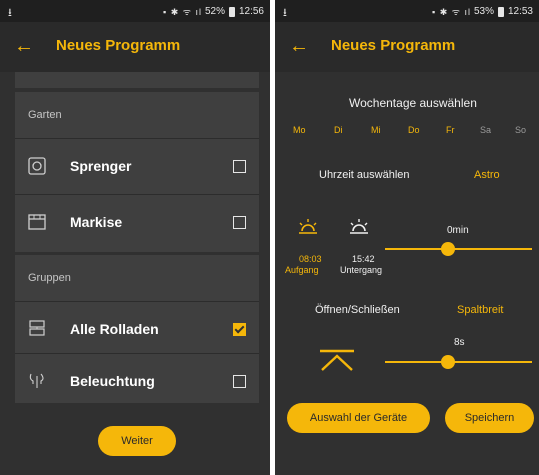 The height and width of the screenshot is (475, 539). I want to click on sunrise-label: Aufgang, so click(302, 270).